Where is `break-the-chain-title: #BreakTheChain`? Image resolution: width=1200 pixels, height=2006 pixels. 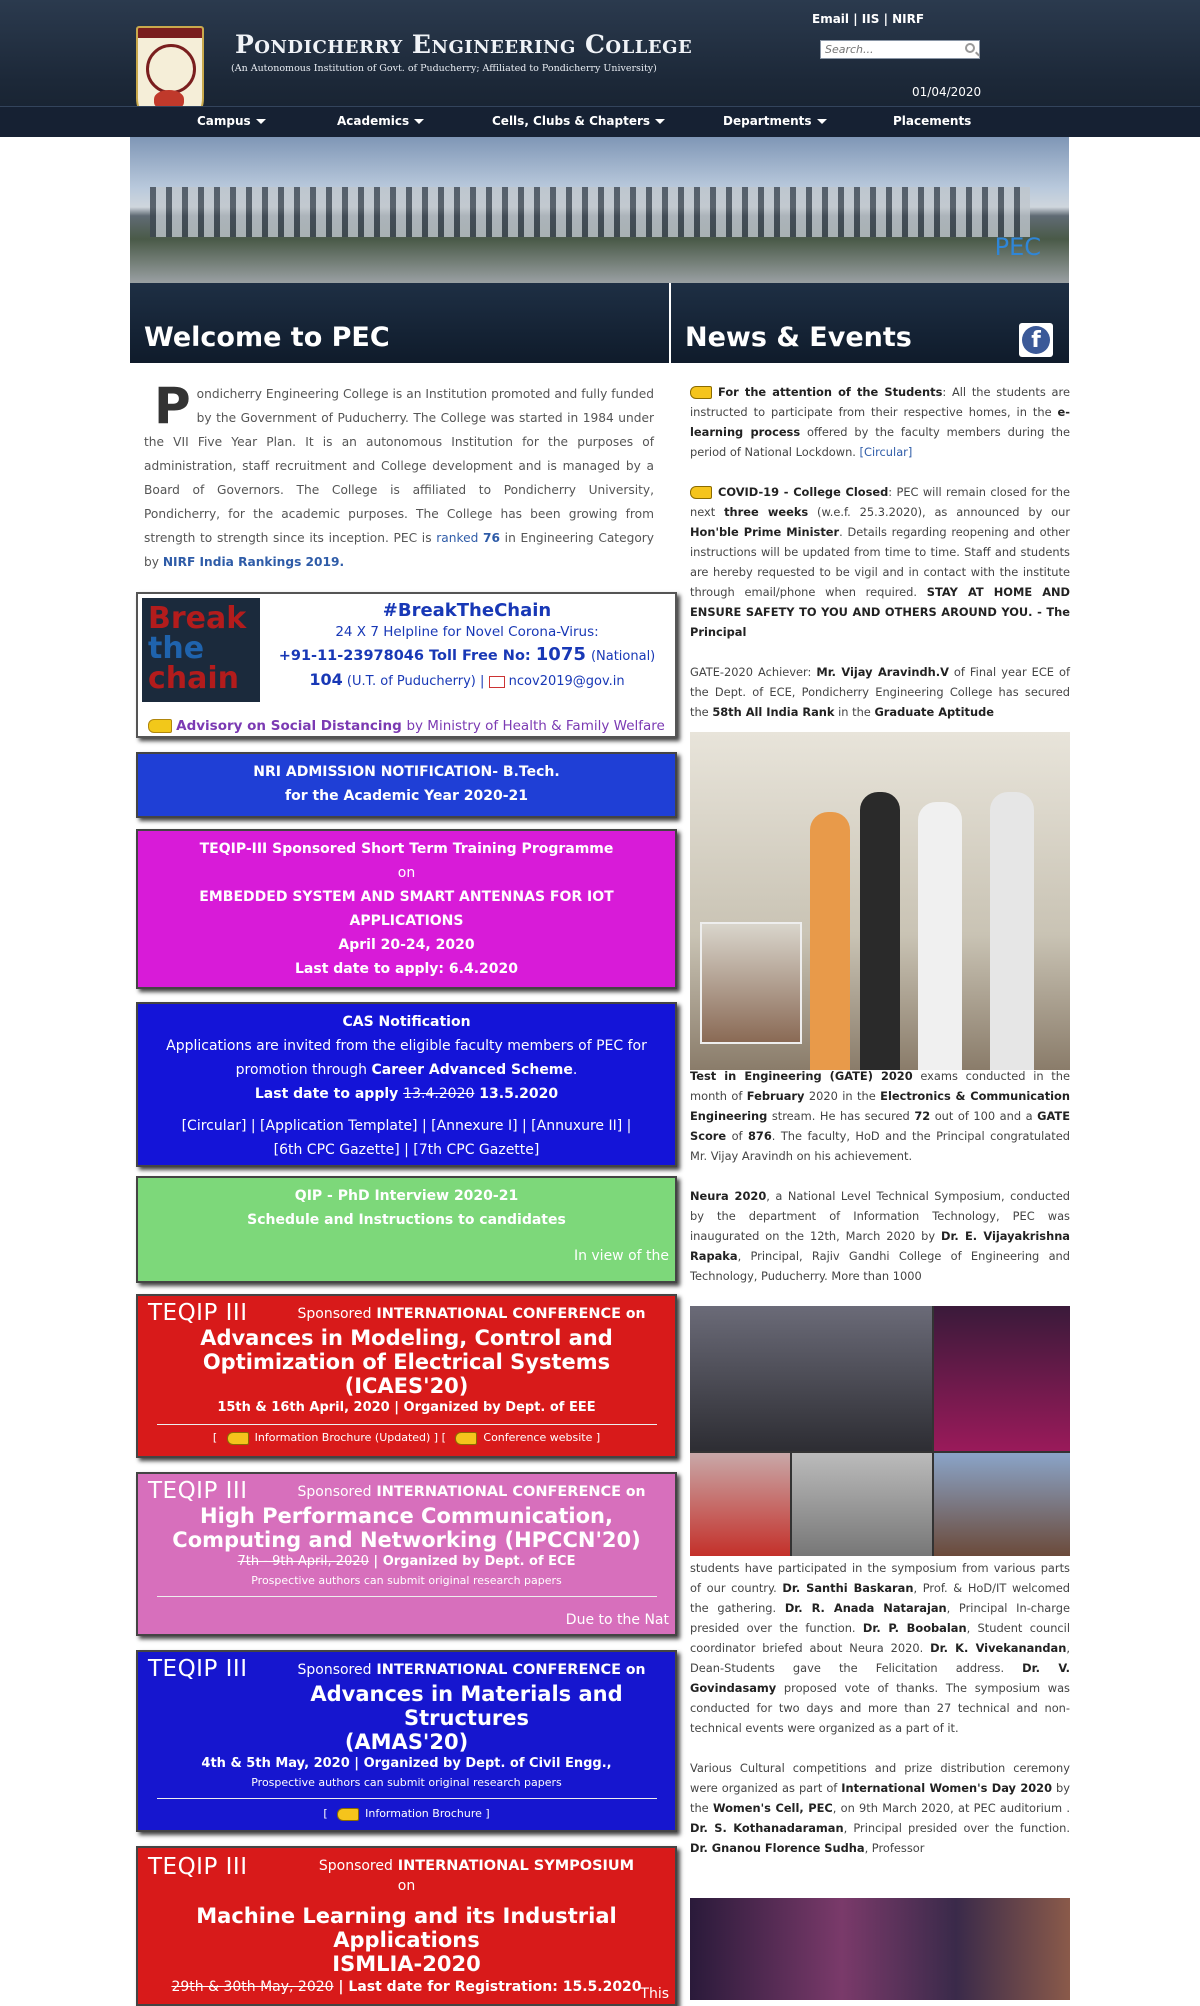 break-the-chain-title: #BreakTheChain is located at coordinates (467, 610).